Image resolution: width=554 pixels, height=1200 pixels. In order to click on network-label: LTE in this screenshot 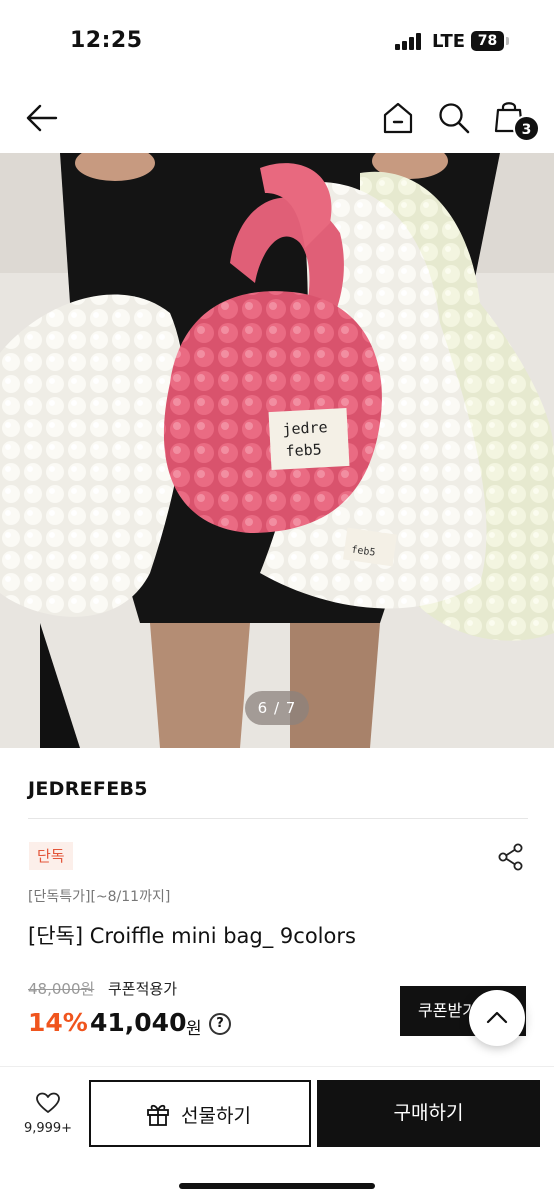, I will do `click(449, 41)`.